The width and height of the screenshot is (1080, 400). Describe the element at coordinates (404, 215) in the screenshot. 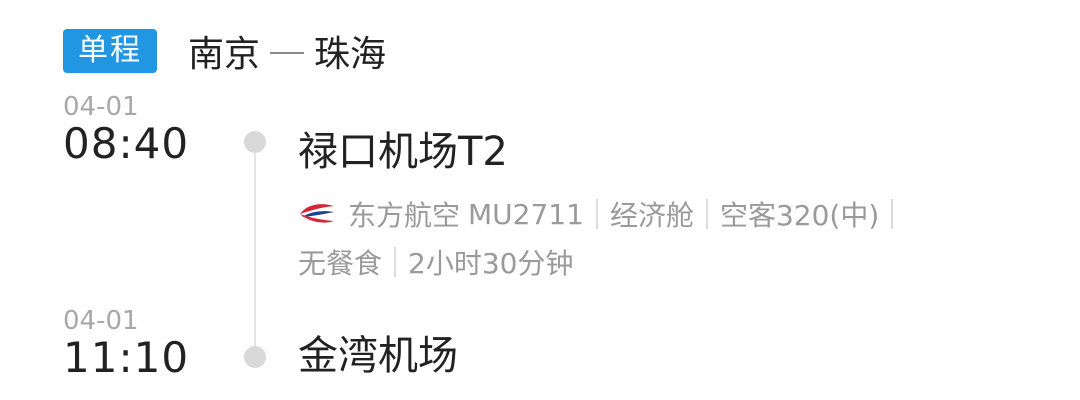

I see `airline-name: 东方航空` at that location.